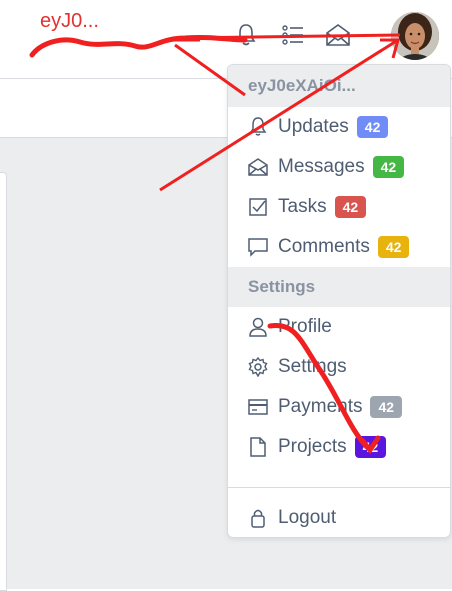 The width and height of the screenshot is (452, 591). Describe the element at coordinates (372, 127) in the screenshot. I see `updates-count-badge: 42` at that location.